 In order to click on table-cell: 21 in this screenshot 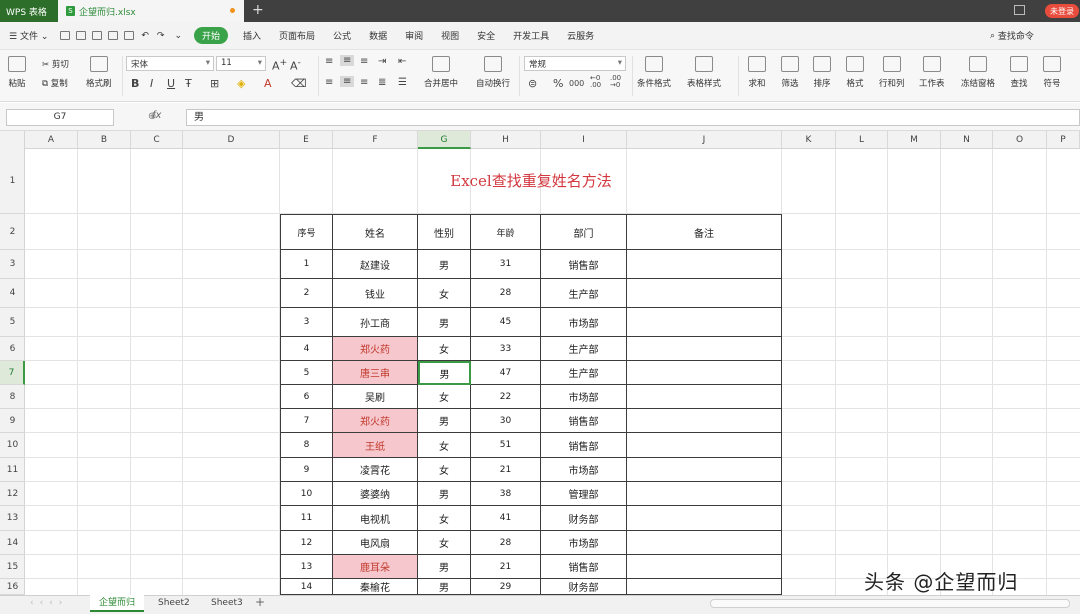, I will do `click(506, 470)`.